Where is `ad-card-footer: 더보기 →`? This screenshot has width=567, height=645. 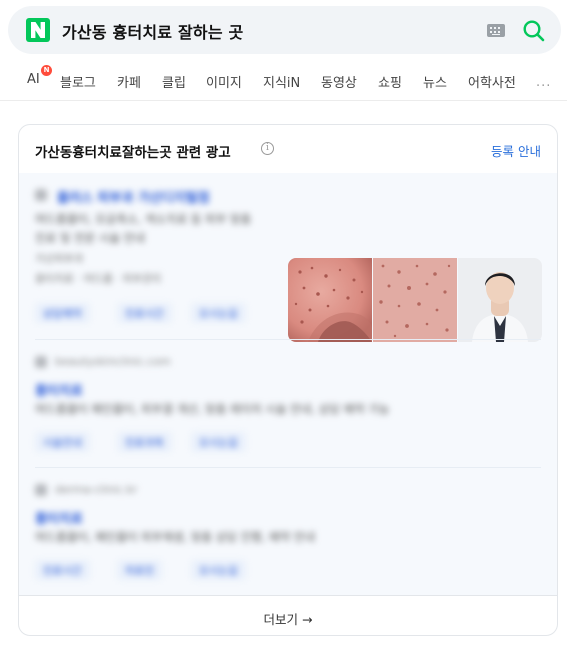 ad-card-footer: 더보기 → is located at coordinates (288, 615).